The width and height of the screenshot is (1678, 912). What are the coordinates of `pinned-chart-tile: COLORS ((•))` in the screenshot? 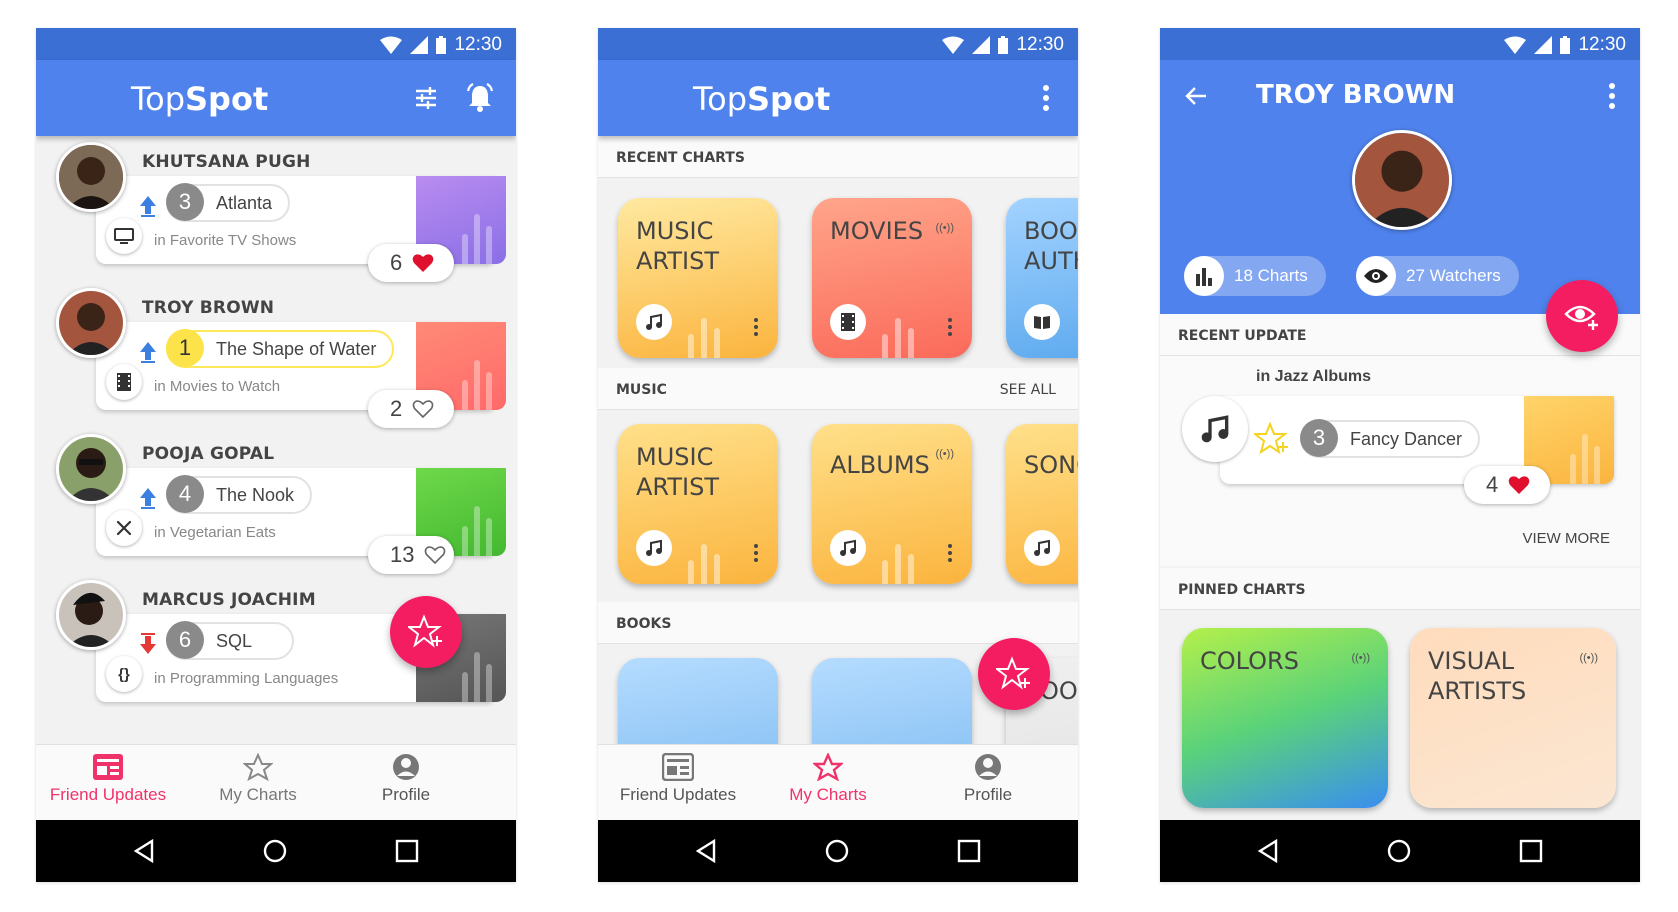 It's located at (1285, 718).